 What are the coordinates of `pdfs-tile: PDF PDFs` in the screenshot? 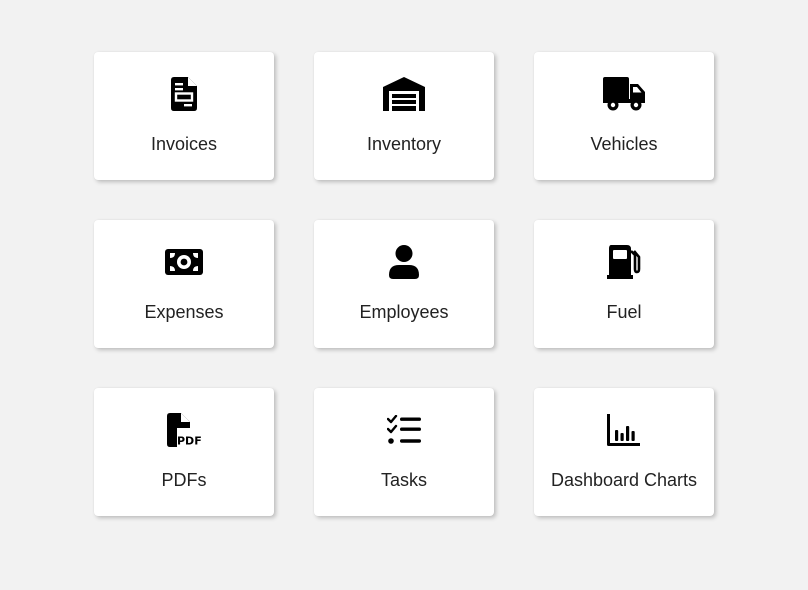 It's located at (184, 452).